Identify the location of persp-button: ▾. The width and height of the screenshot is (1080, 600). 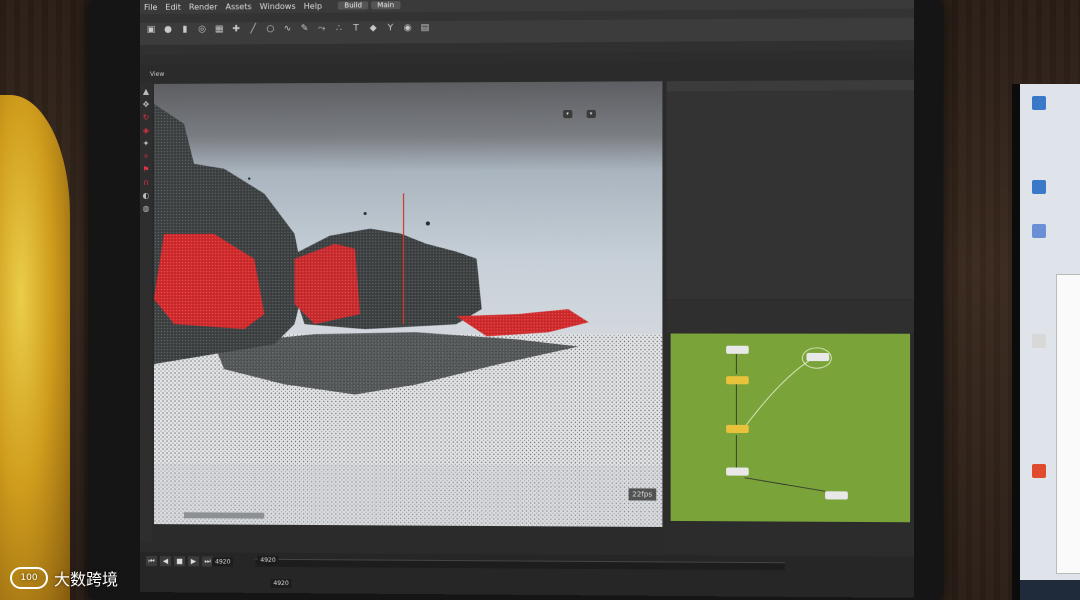
(567, 114).